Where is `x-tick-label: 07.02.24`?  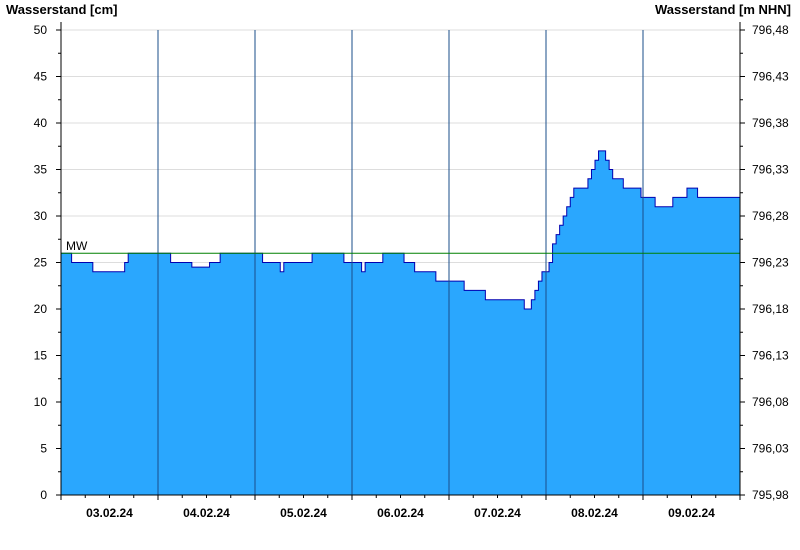 x-tick-label: 07.02.24 is located at coordinates (497, 513).